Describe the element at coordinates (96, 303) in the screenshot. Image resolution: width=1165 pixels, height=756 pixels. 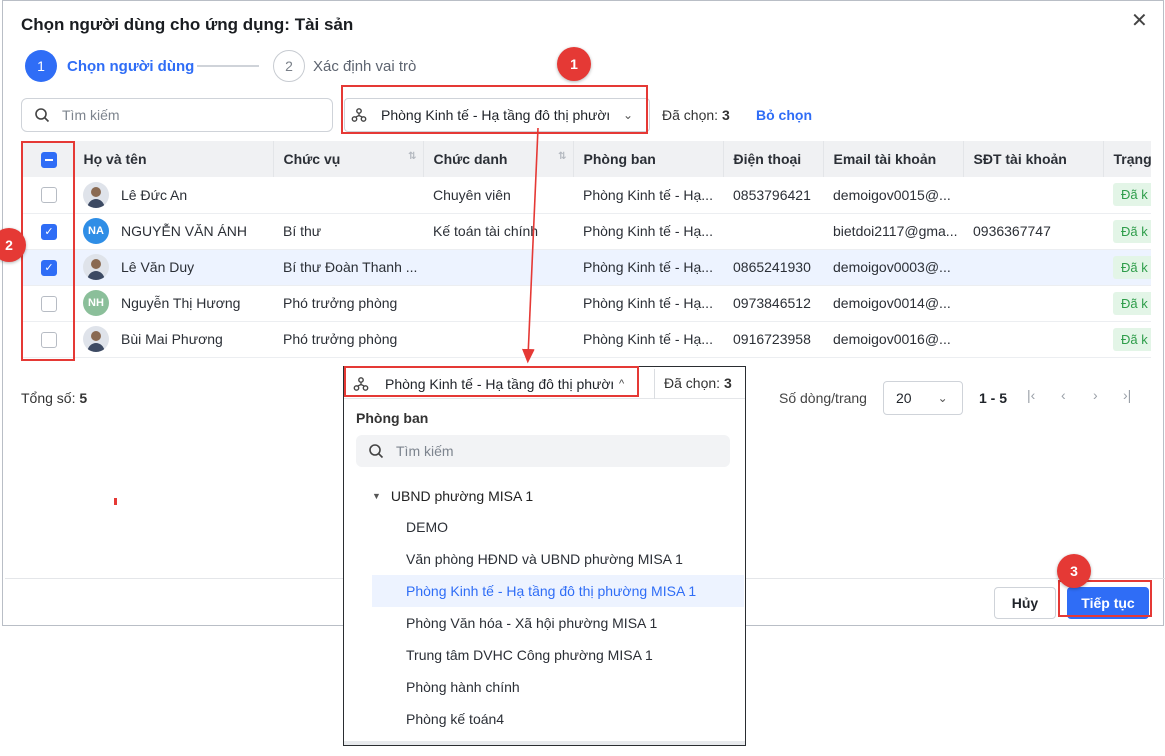
I see `avatar: NH` at that location.